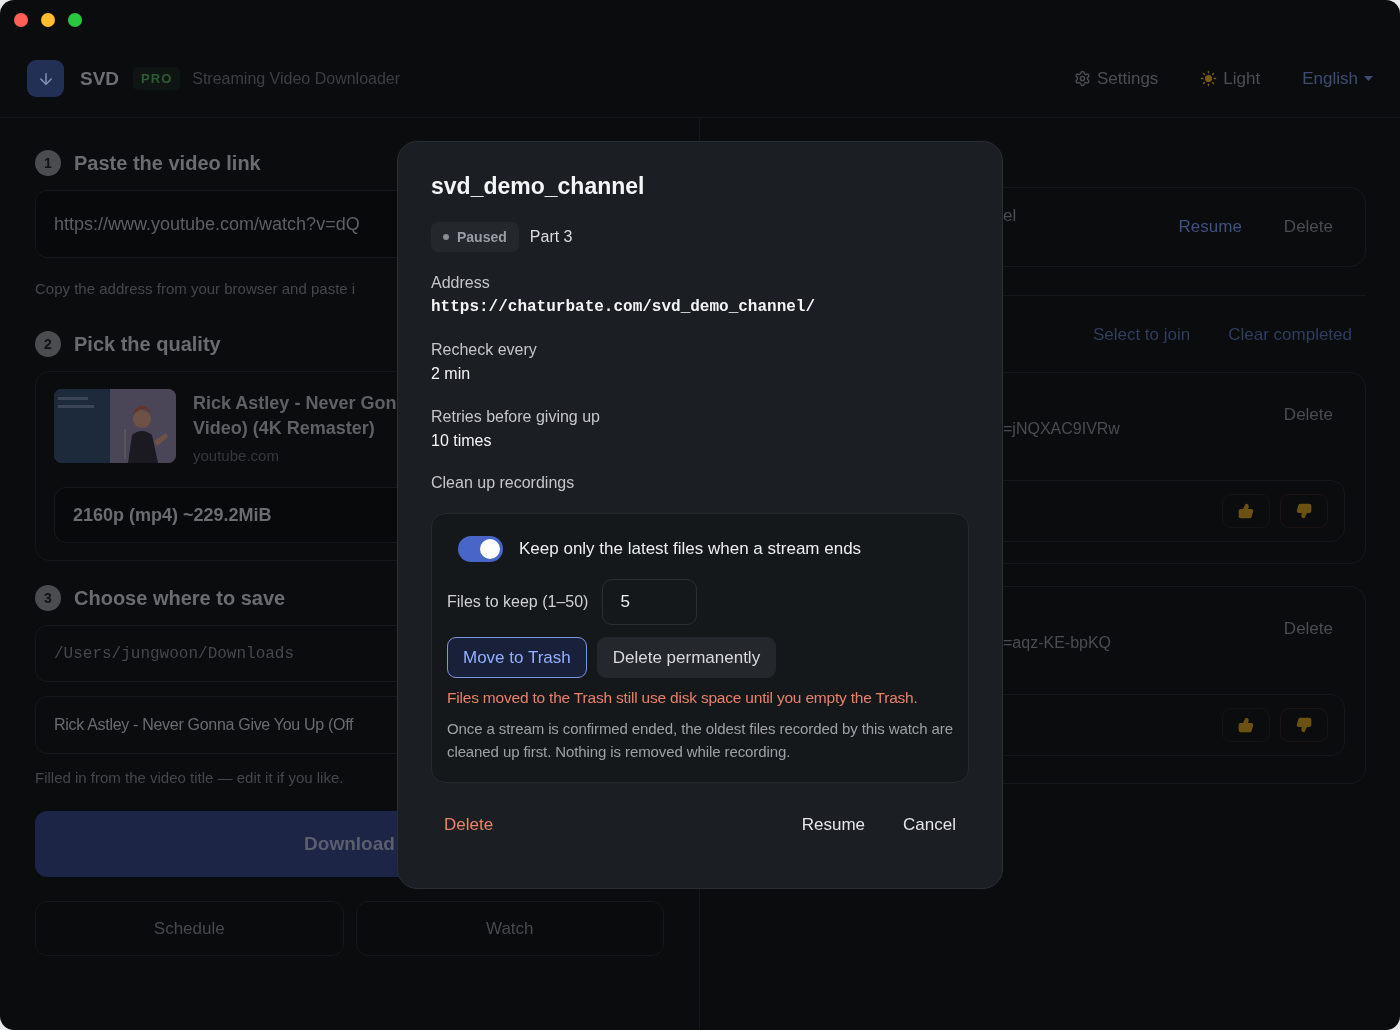 The width and height of the screenshot is (1400, 1030). Describe the element at coordinates (516, 417) in the screenshot. I see `field-label: Retries before giving up` at that location.